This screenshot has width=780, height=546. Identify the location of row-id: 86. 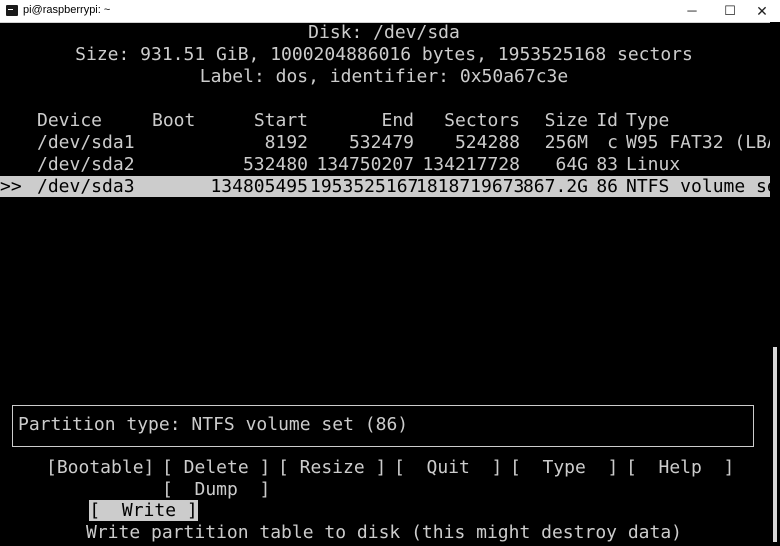
(607, 186).